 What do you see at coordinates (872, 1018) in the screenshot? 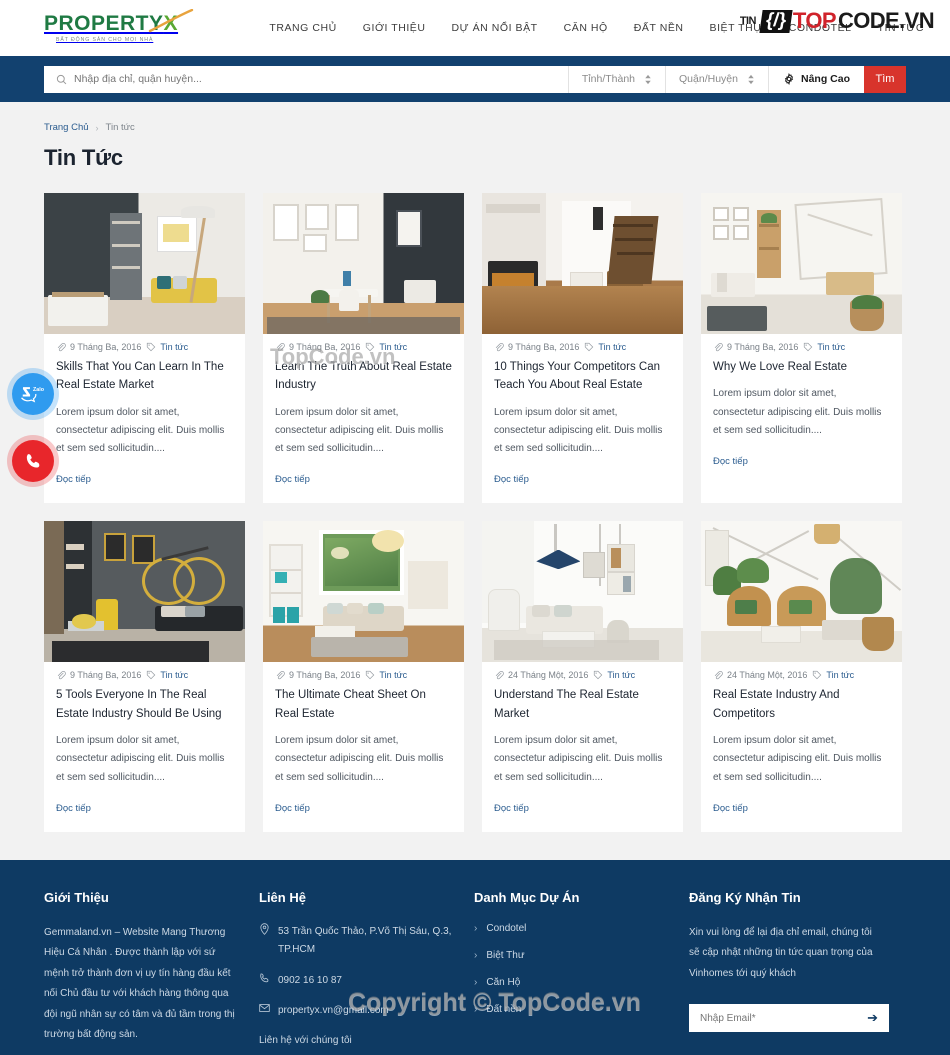
I see `newsletter-submit-arrow-icon: ➔` at bounding box center [872, 1018].